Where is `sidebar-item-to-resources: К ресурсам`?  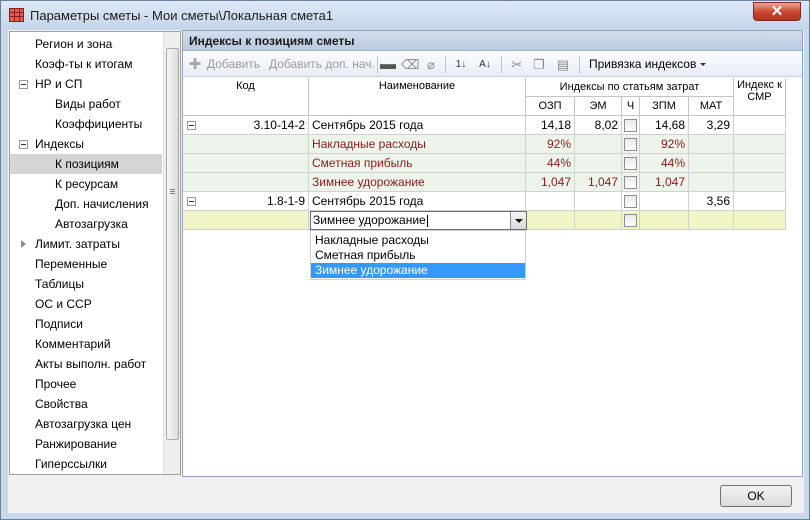
sidebar-item-to-resources: К ресурсам is located at coordinates (86, 184).